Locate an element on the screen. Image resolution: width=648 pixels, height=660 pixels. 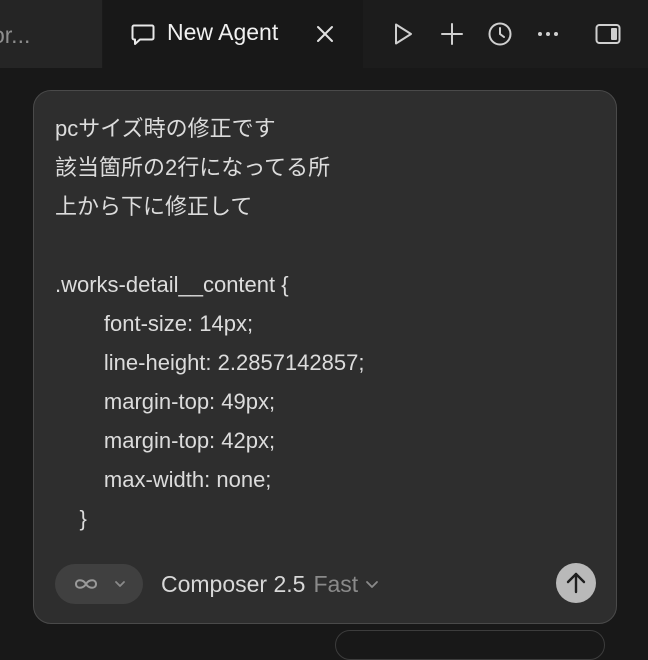
plus-icon is located at coordinates (452, 34).